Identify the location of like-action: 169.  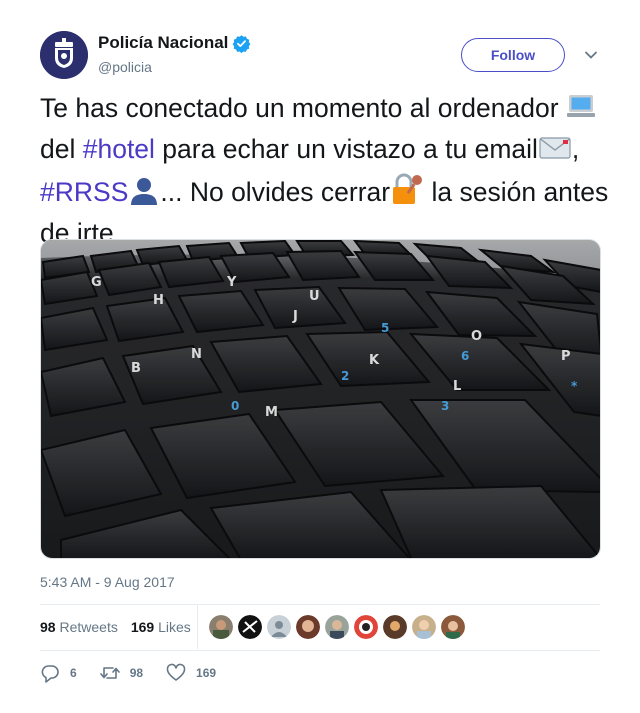
(191, 673).